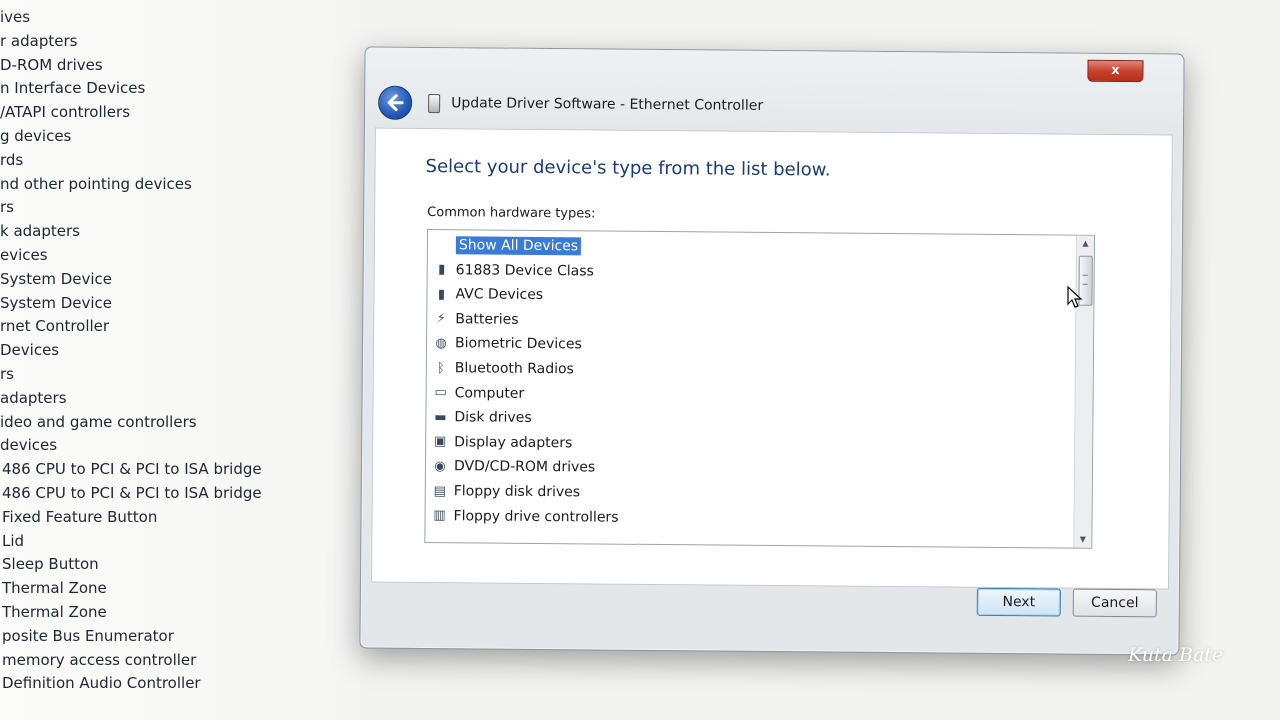 This screenshot has height=720, width=1280. What do you see at coordinates (1085, 244) in the screenshot?
I see `scroll-up-icon: ▲` at bounding box center [1085, 244].